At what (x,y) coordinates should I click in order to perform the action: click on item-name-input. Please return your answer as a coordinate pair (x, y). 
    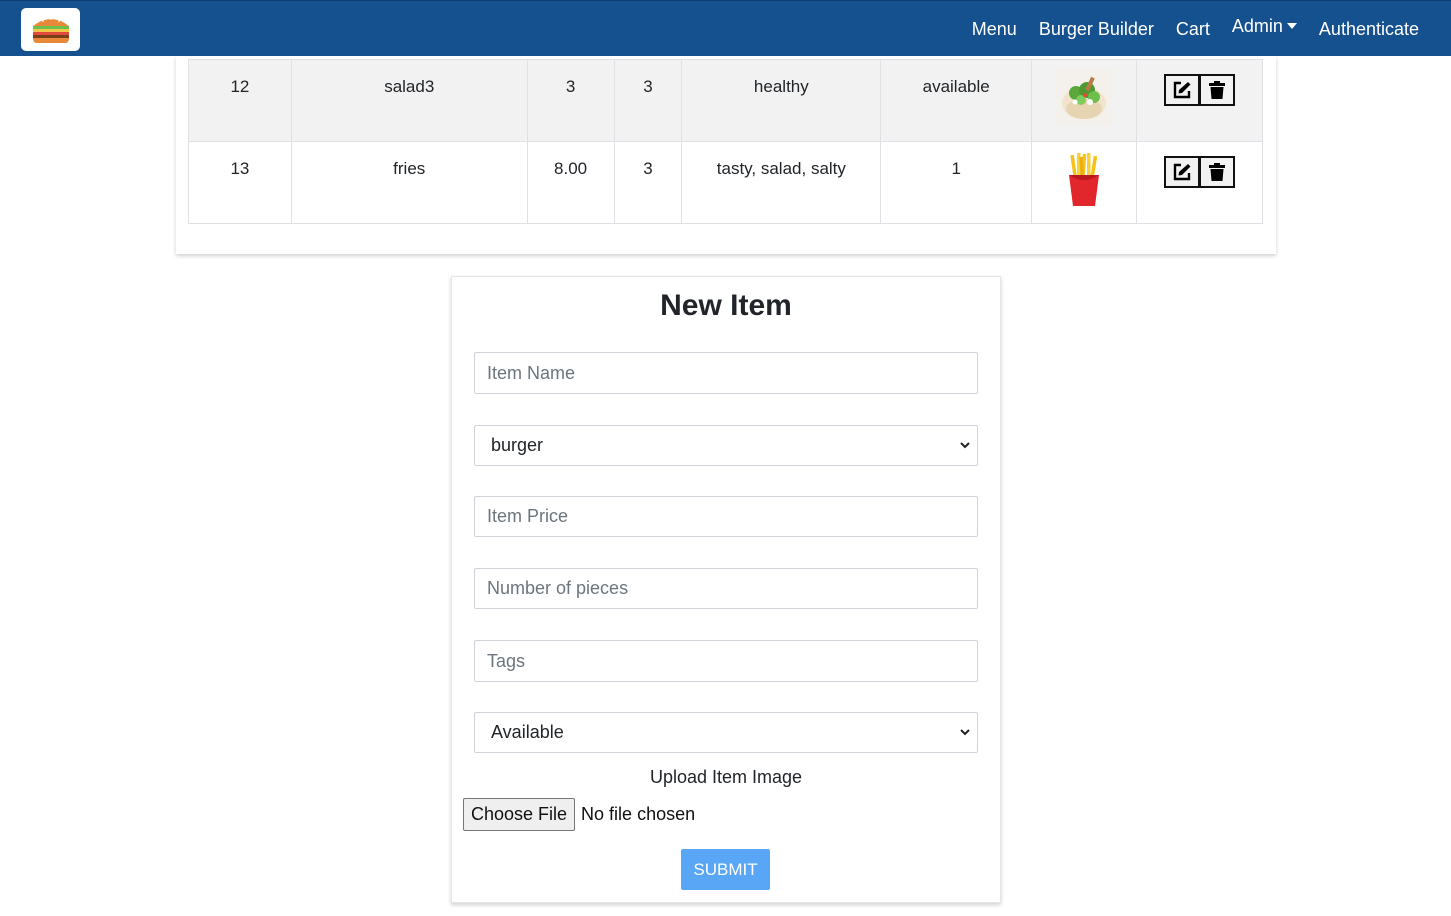
    Looking at the image, I should click on (726, 373).